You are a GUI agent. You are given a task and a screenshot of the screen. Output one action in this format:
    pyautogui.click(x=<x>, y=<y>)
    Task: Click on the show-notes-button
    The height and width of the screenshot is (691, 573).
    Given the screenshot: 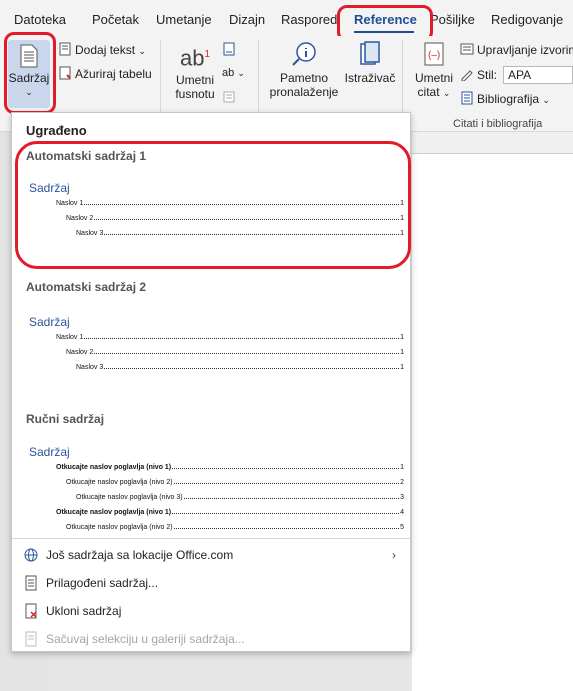 What is the action you would take?
    pyautogui.click(x=230, y=97)
    